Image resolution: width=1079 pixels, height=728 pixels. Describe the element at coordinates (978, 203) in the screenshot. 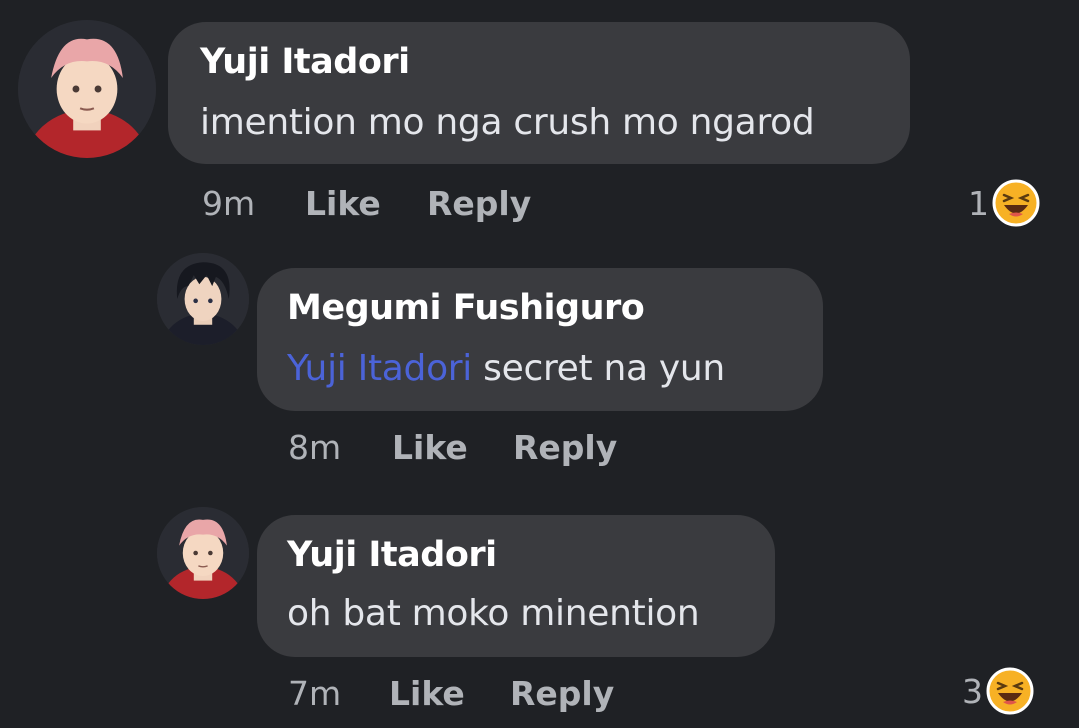

I see `reaction-count: 1` at that location.